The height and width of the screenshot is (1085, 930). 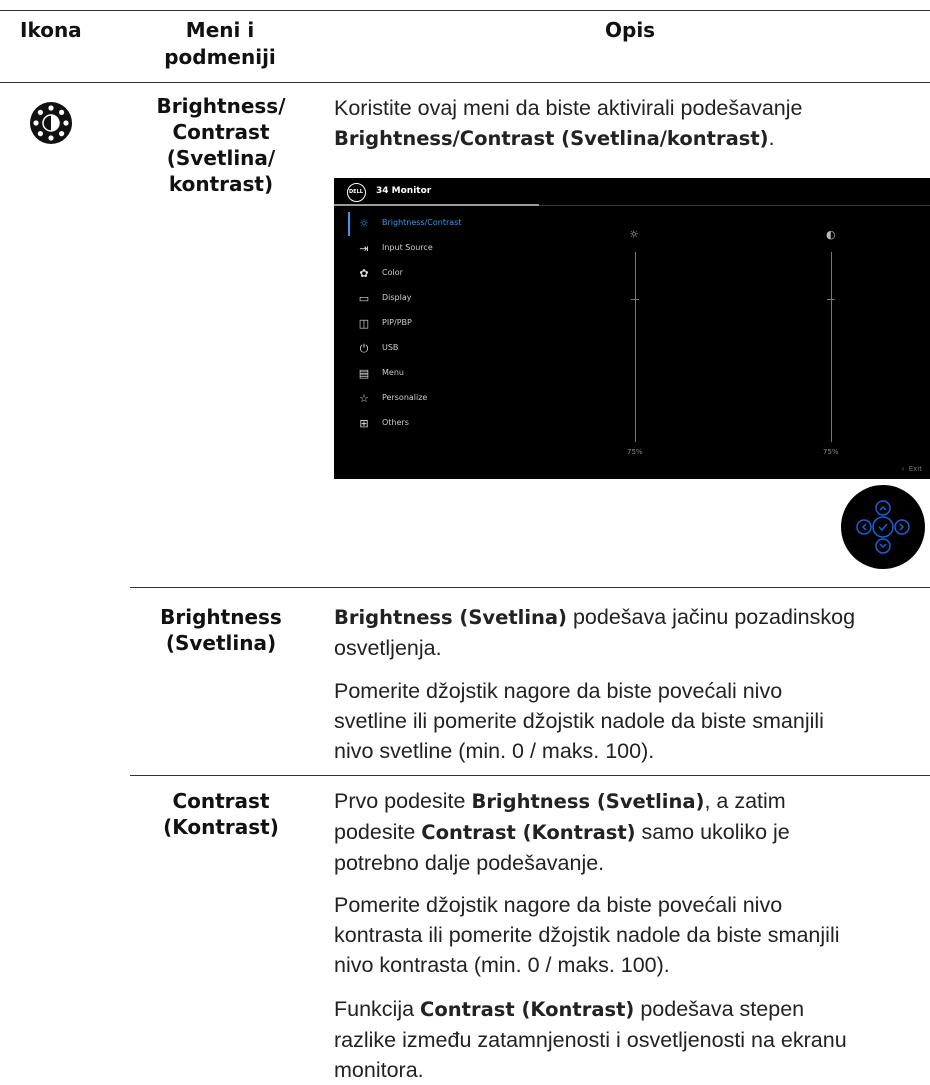 What do you see at coordinates (364, 298) in the screenshot?
I see `display-icon: ▭` at bounding box center [364, 298].